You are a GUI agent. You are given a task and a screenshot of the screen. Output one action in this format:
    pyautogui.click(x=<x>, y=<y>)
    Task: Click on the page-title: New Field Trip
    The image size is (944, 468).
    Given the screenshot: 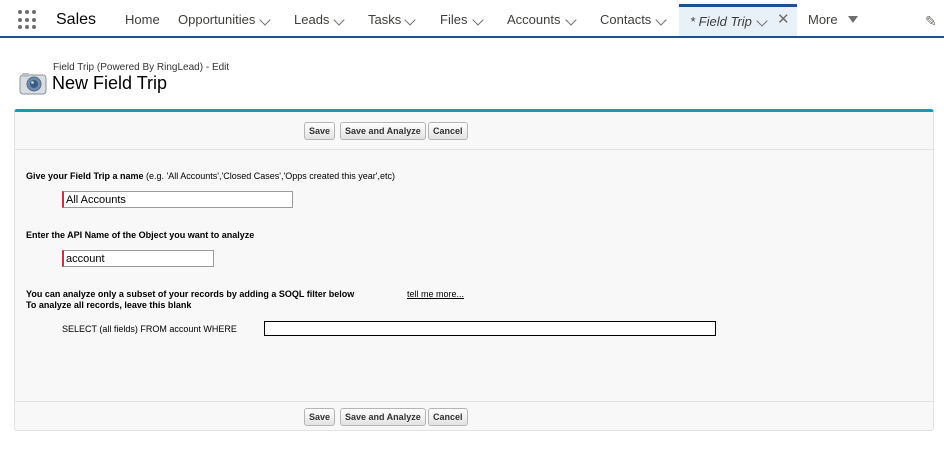 What is the action you would take?
    pyautogui.click(x=110, y=83)
    